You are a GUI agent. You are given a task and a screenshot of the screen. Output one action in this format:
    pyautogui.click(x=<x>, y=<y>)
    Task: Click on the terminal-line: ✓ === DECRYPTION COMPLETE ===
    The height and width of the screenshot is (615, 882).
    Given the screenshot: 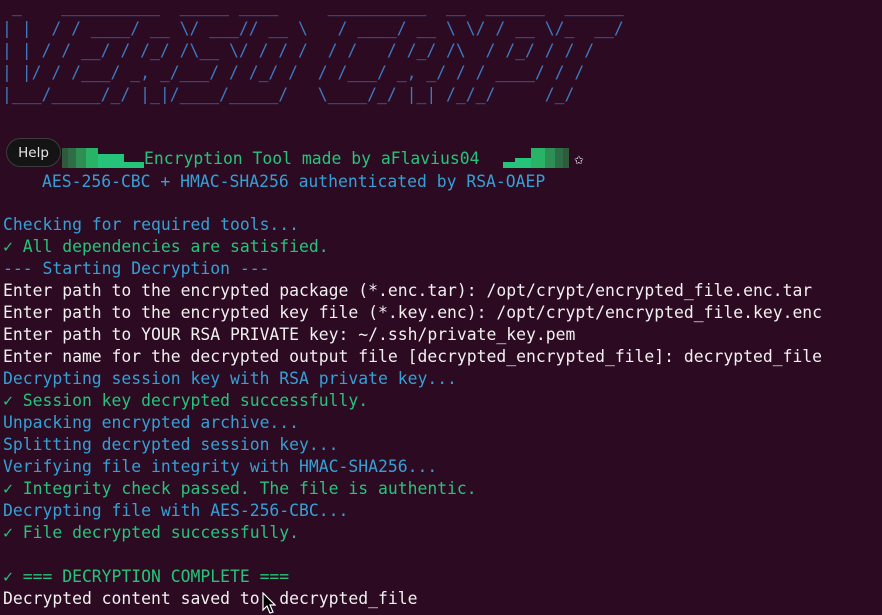 What is the action you would take?
    pyautogui.click(x=146, y=576)
    